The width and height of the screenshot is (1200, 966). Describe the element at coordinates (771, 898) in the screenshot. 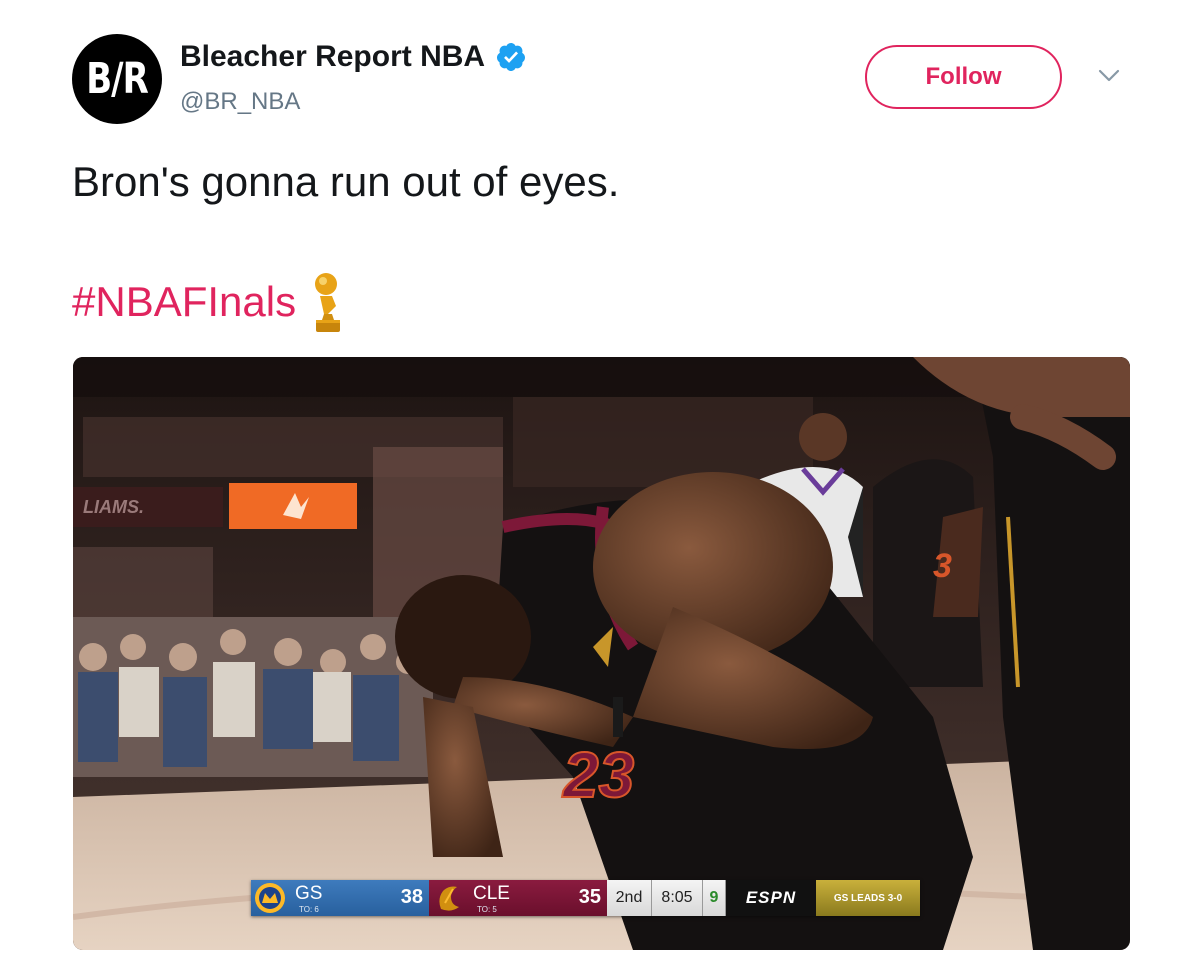

I see `network-logo: ESPN` at that location.